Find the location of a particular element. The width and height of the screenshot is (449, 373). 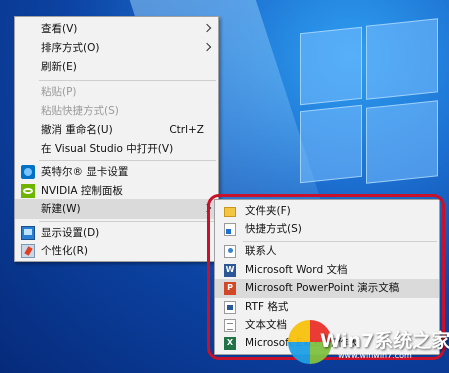

display-settings-icon is located at coordinates (28, 233).